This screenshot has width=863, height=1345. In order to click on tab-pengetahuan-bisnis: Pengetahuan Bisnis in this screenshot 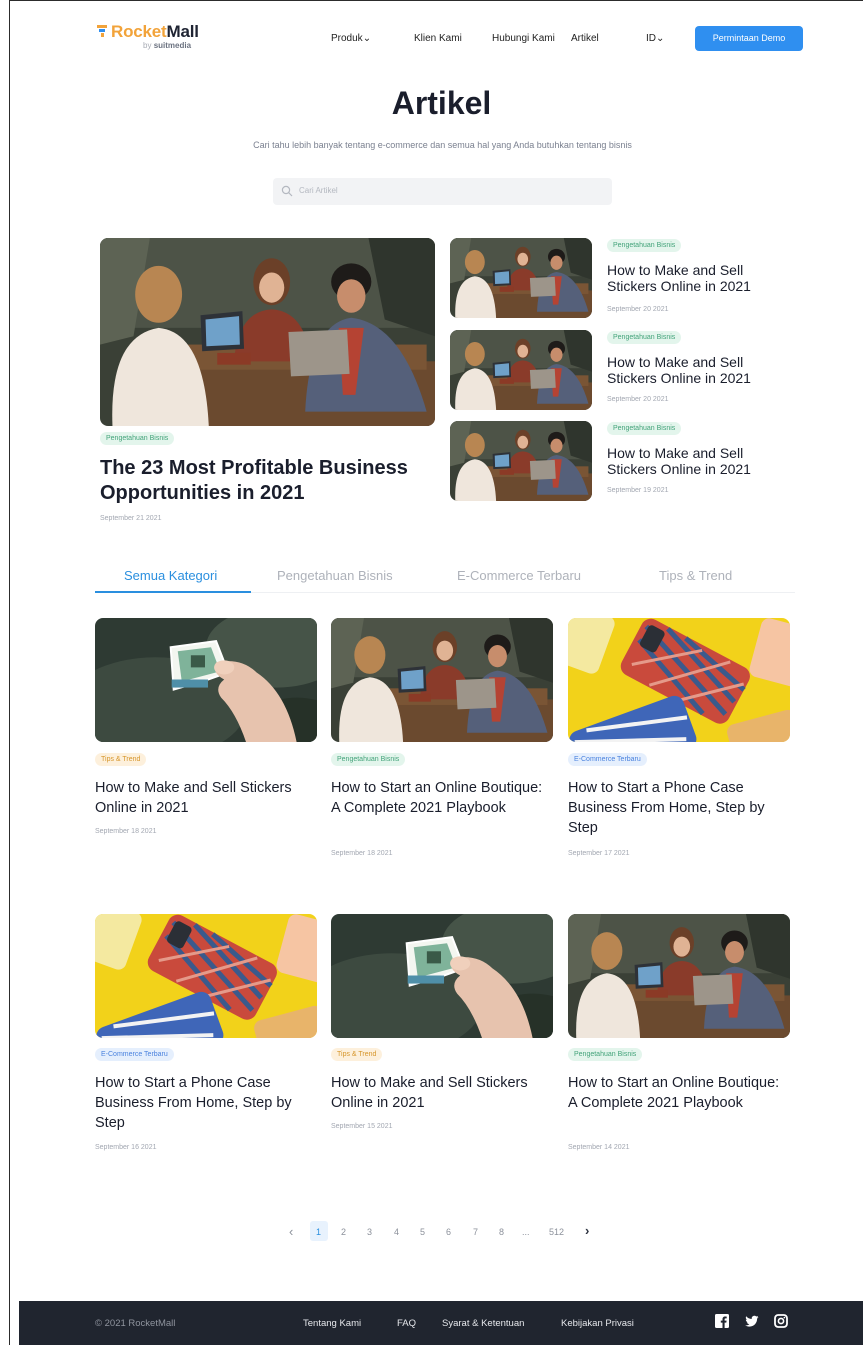, I will do `click(335, 575)`.